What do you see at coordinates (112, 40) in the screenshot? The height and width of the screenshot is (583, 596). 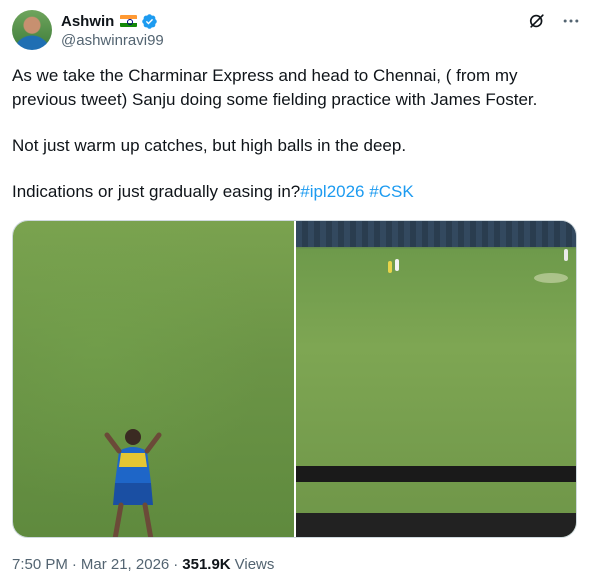 I see `author-handle: @ashwinravi99` at bounding box center [112, 40].